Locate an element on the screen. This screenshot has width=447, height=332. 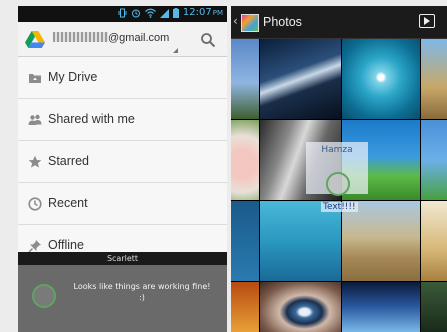
account-name-redacted is located at coordinates (80, 37).